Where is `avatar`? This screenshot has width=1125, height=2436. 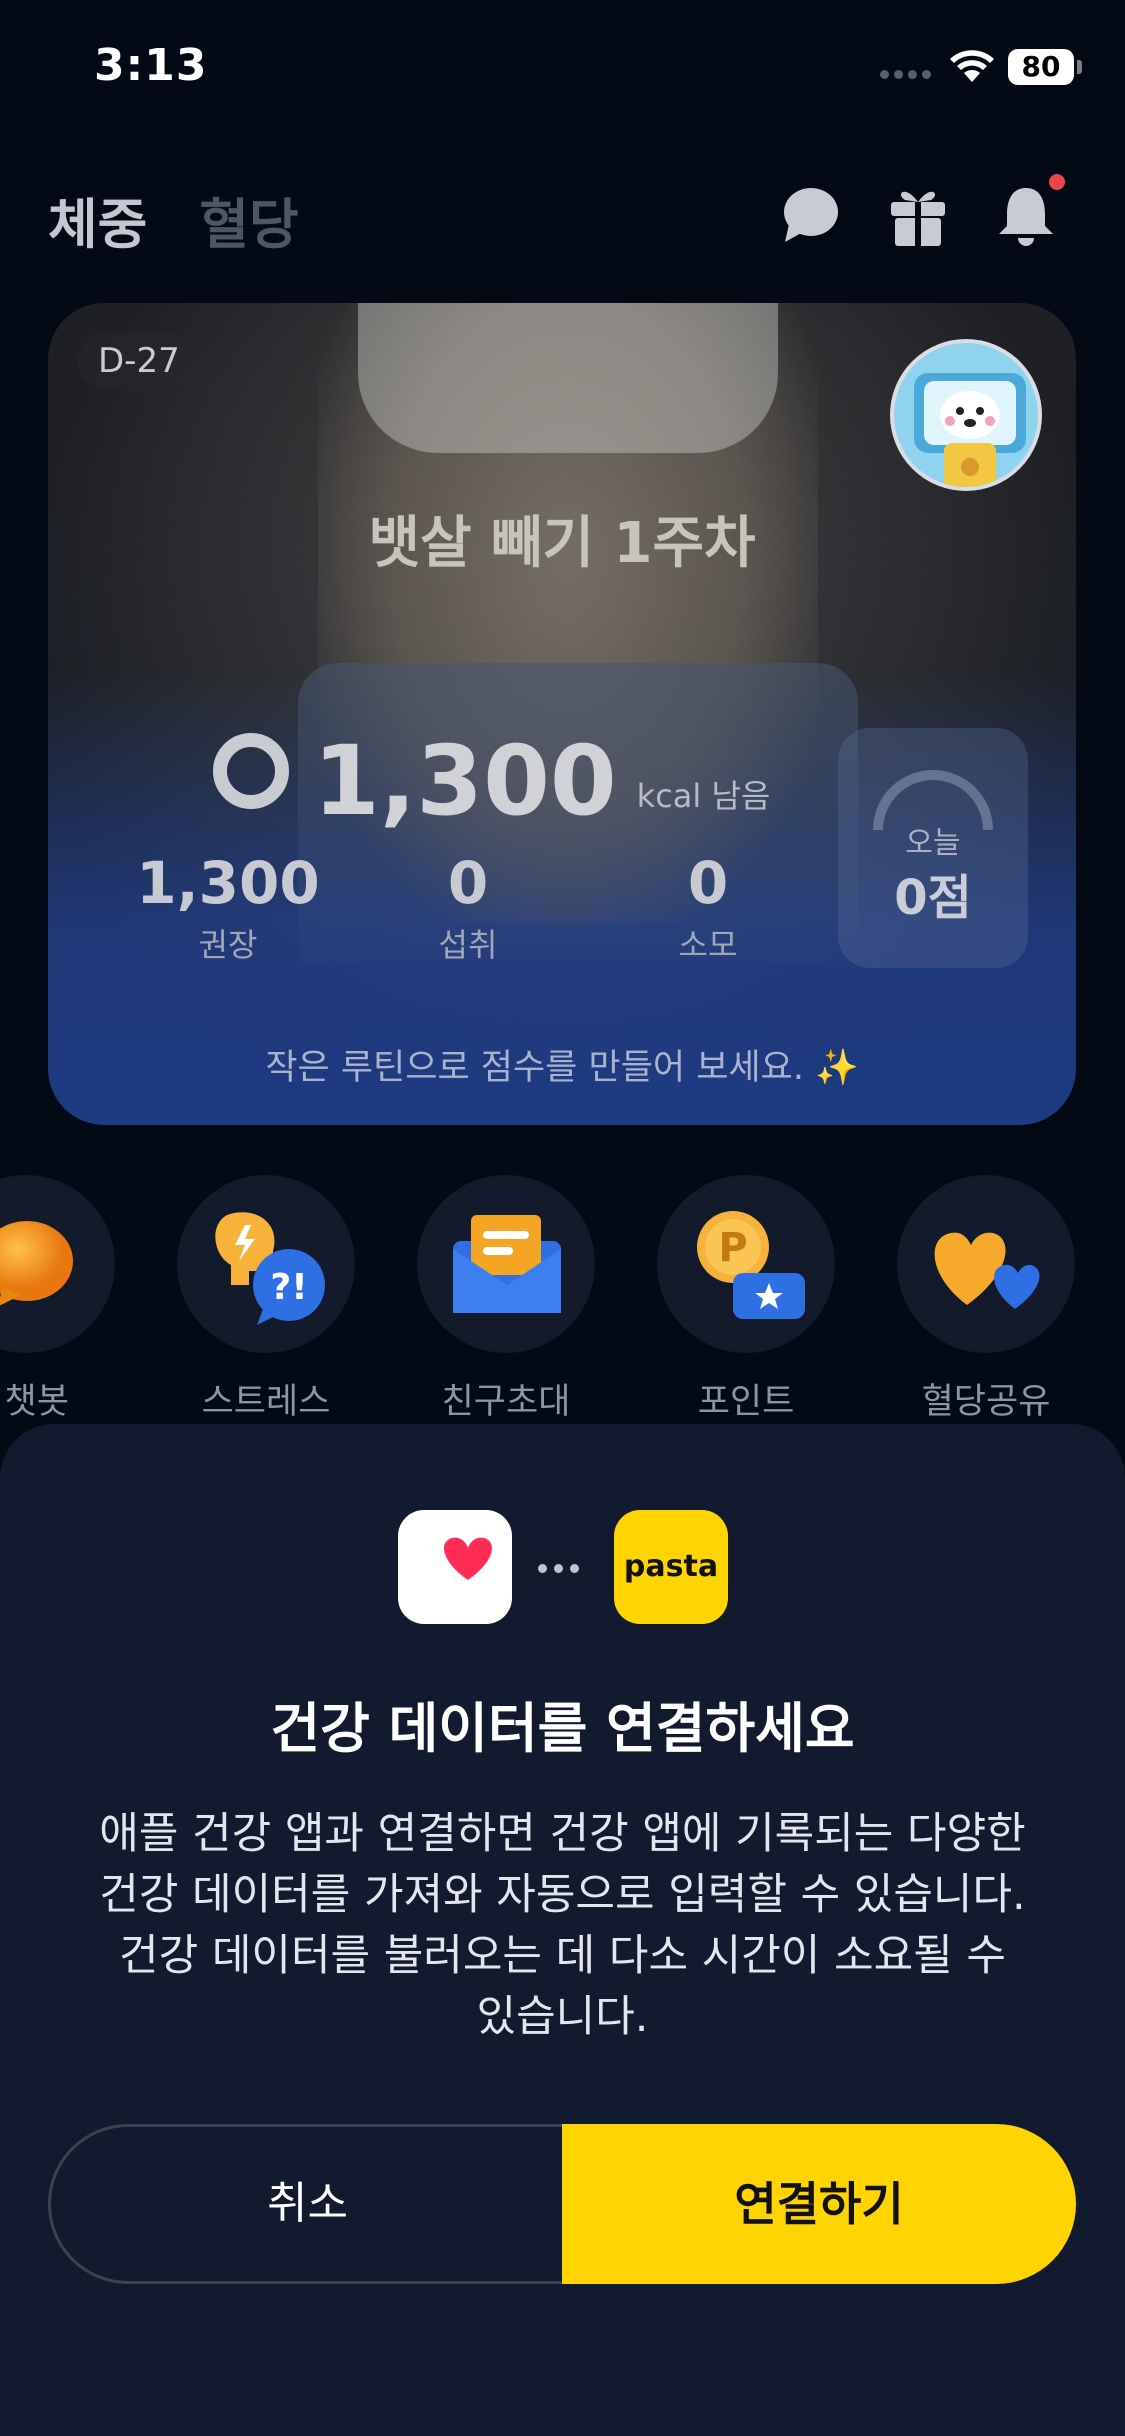
avatar is located at coordinates (966, 415).